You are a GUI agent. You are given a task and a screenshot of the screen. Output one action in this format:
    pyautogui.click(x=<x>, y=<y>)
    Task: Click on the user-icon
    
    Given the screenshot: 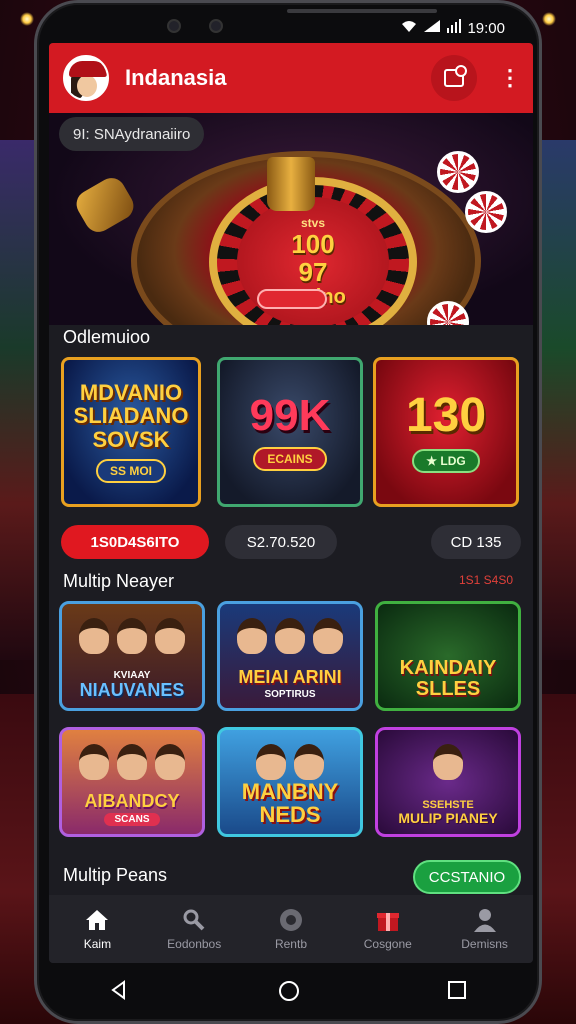 What is the action you would take?
    pyautogui.click(x=485, y=920)
    